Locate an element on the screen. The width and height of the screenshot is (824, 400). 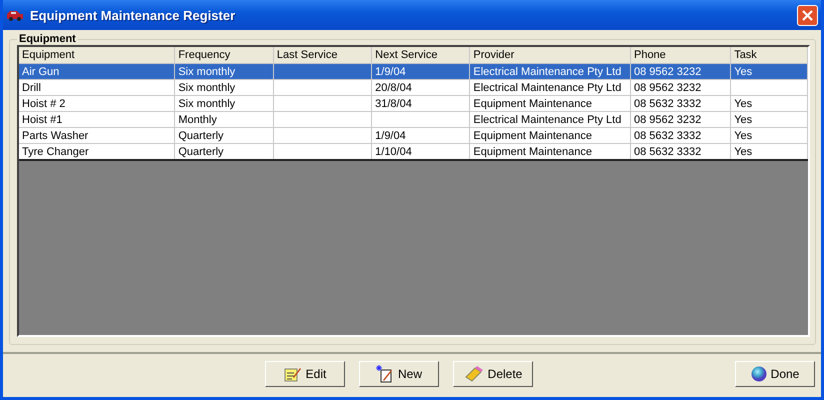
column-header: Provider is located at coordinates (550, 55).